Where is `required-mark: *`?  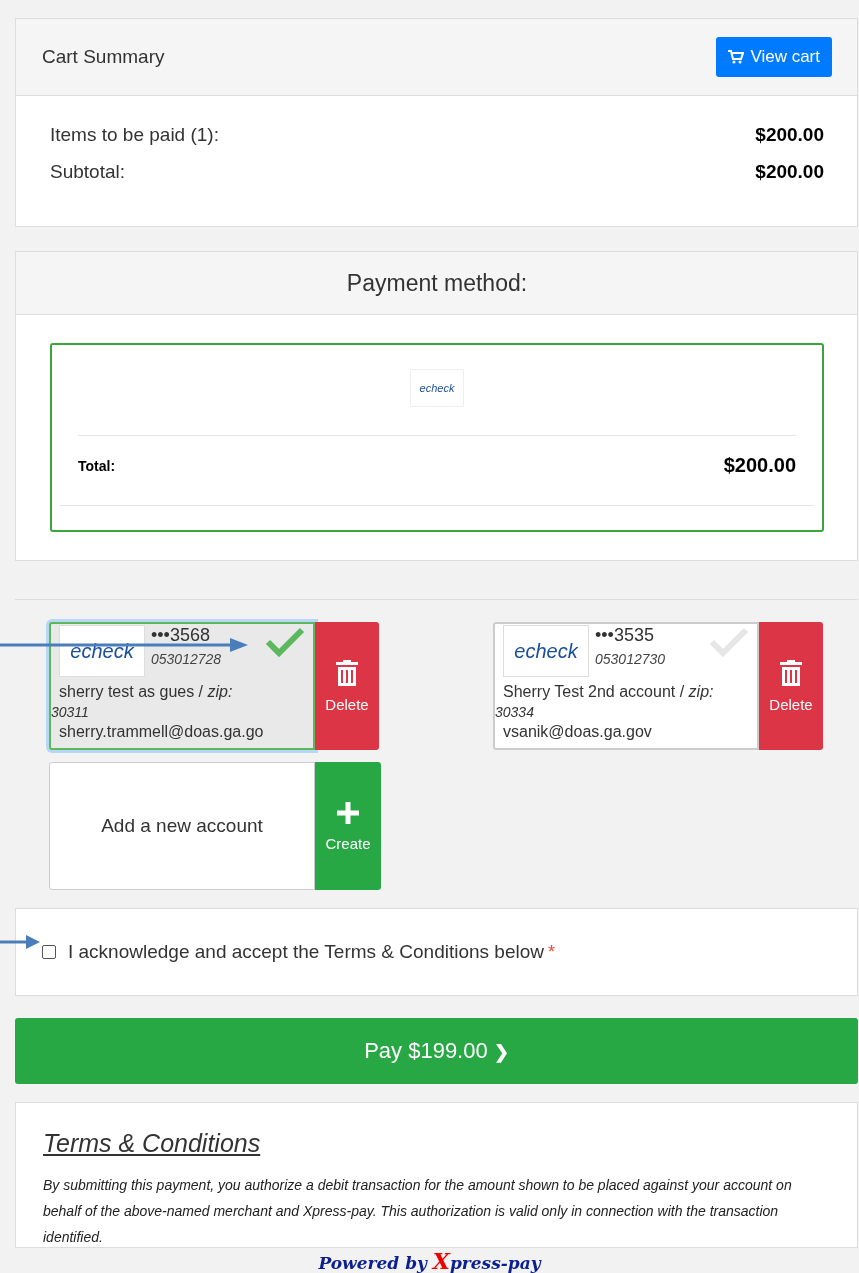
required-mark: * is located at coordinates (551, 952).